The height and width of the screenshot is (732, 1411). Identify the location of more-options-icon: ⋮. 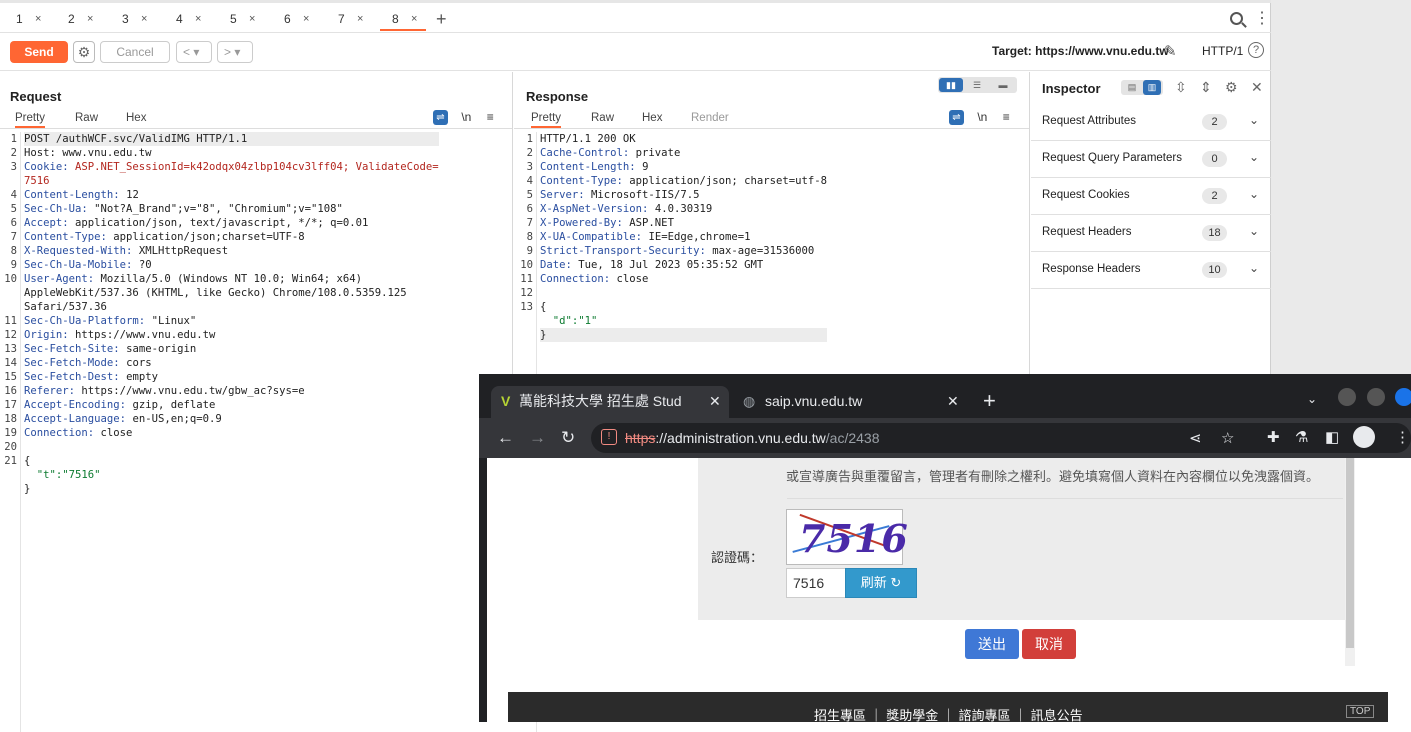
(1262, 19).